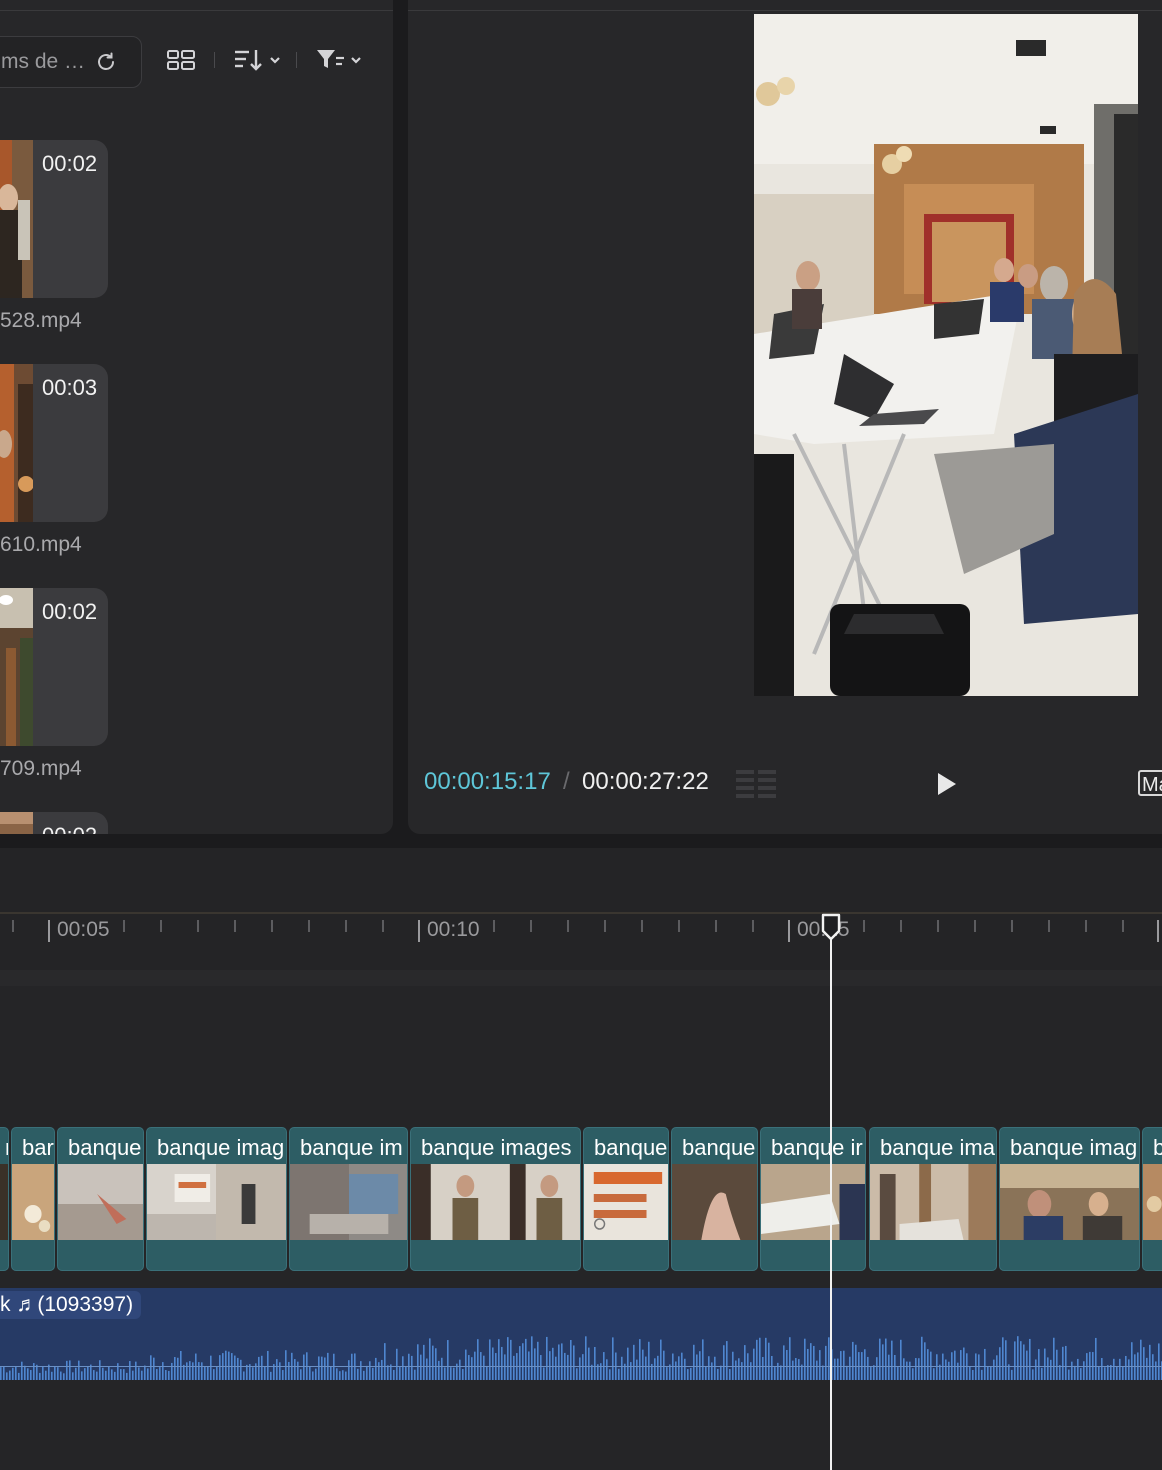 Image resolution: width=1162 pixels, height=1470 pixels. Describe the element at coordinates (340, 60) in the screenshot. I see `filter-icon` at that location.